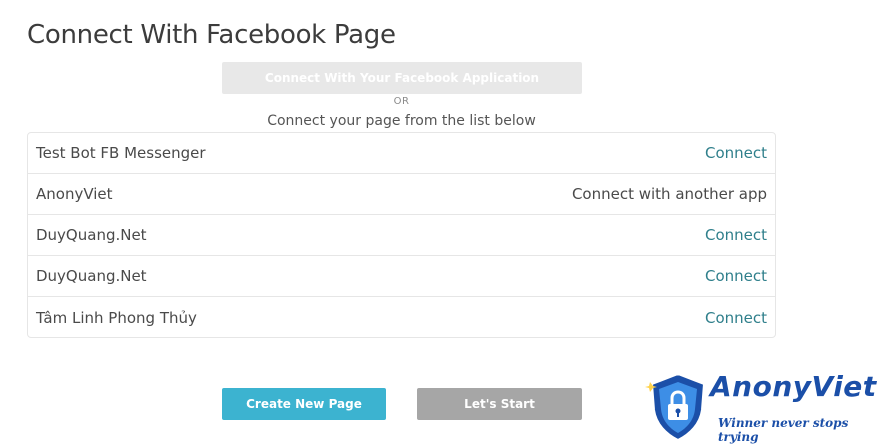 The width and height of the screenshot is (889, 444). Describe the element at coordinates (783, 430) in the screenshot. I see `watermark-slogan: Winner never stops trying` at that location.